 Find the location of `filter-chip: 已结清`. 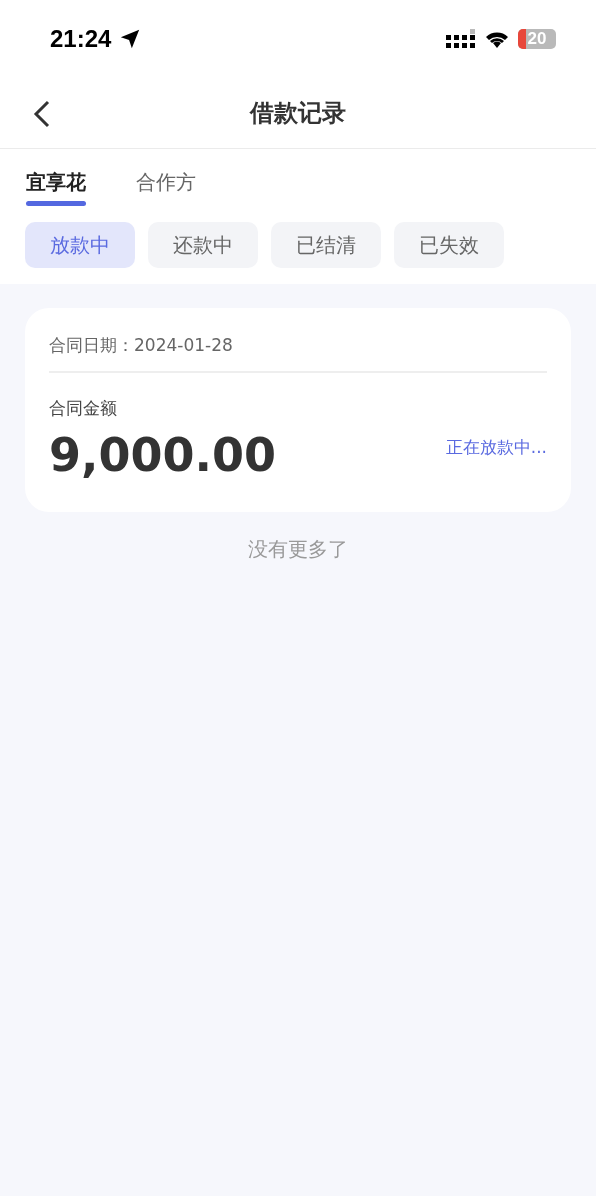

filter-chip: 已结清 is located at coordinates (326, 245).